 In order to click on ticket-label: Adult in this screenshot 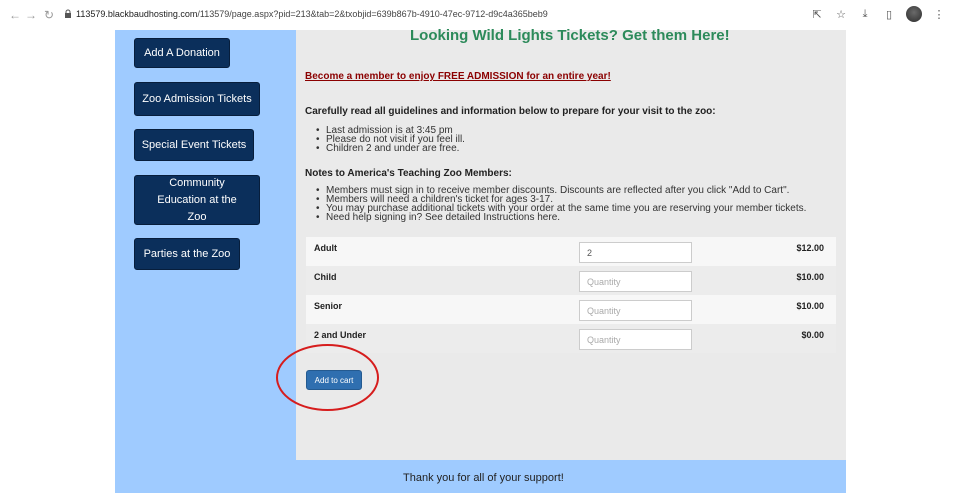, I will do `click(325, 248)`.